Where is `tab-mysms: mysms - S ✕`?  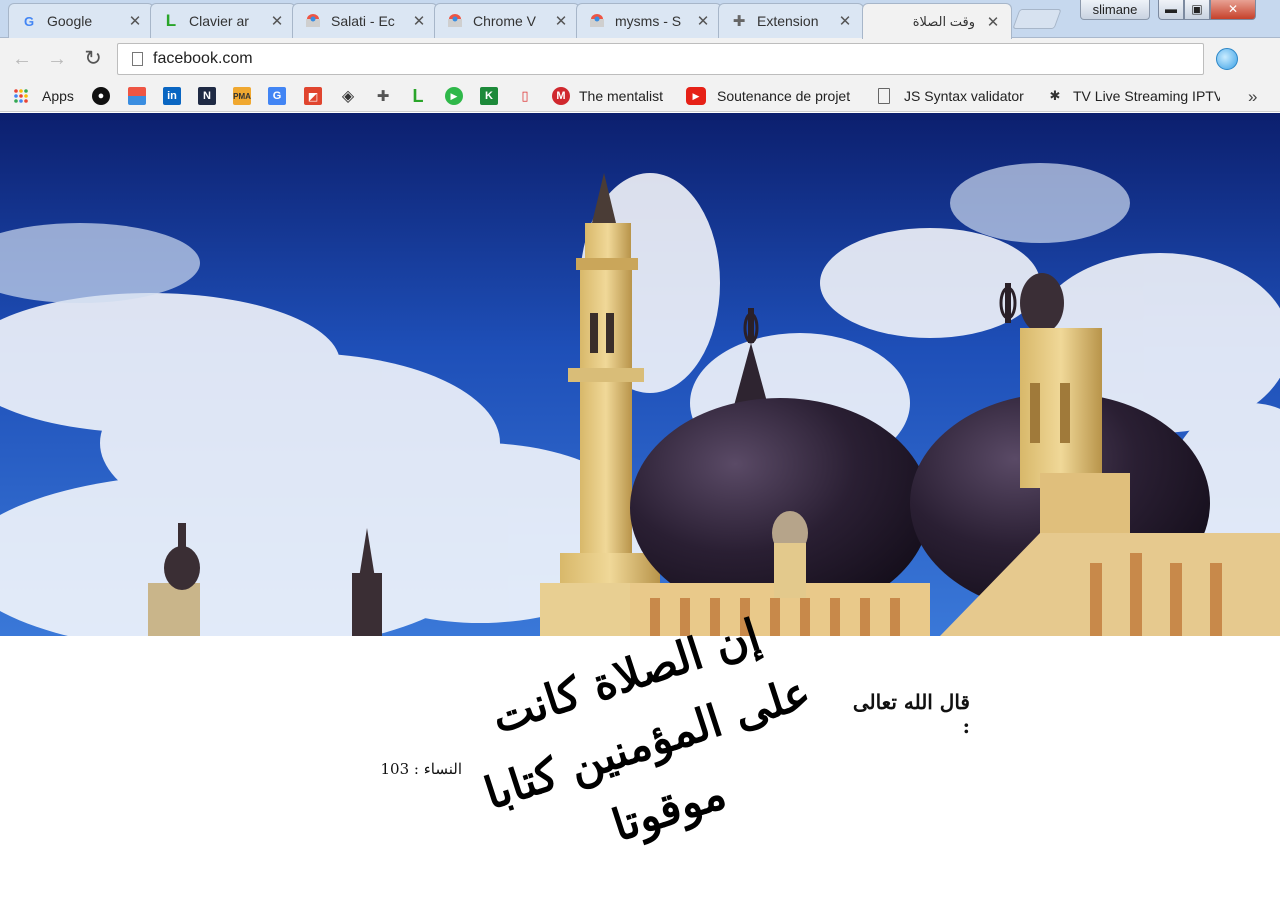 tab-mysms: mysms - S ✕ is located at coordinates (649, 20).